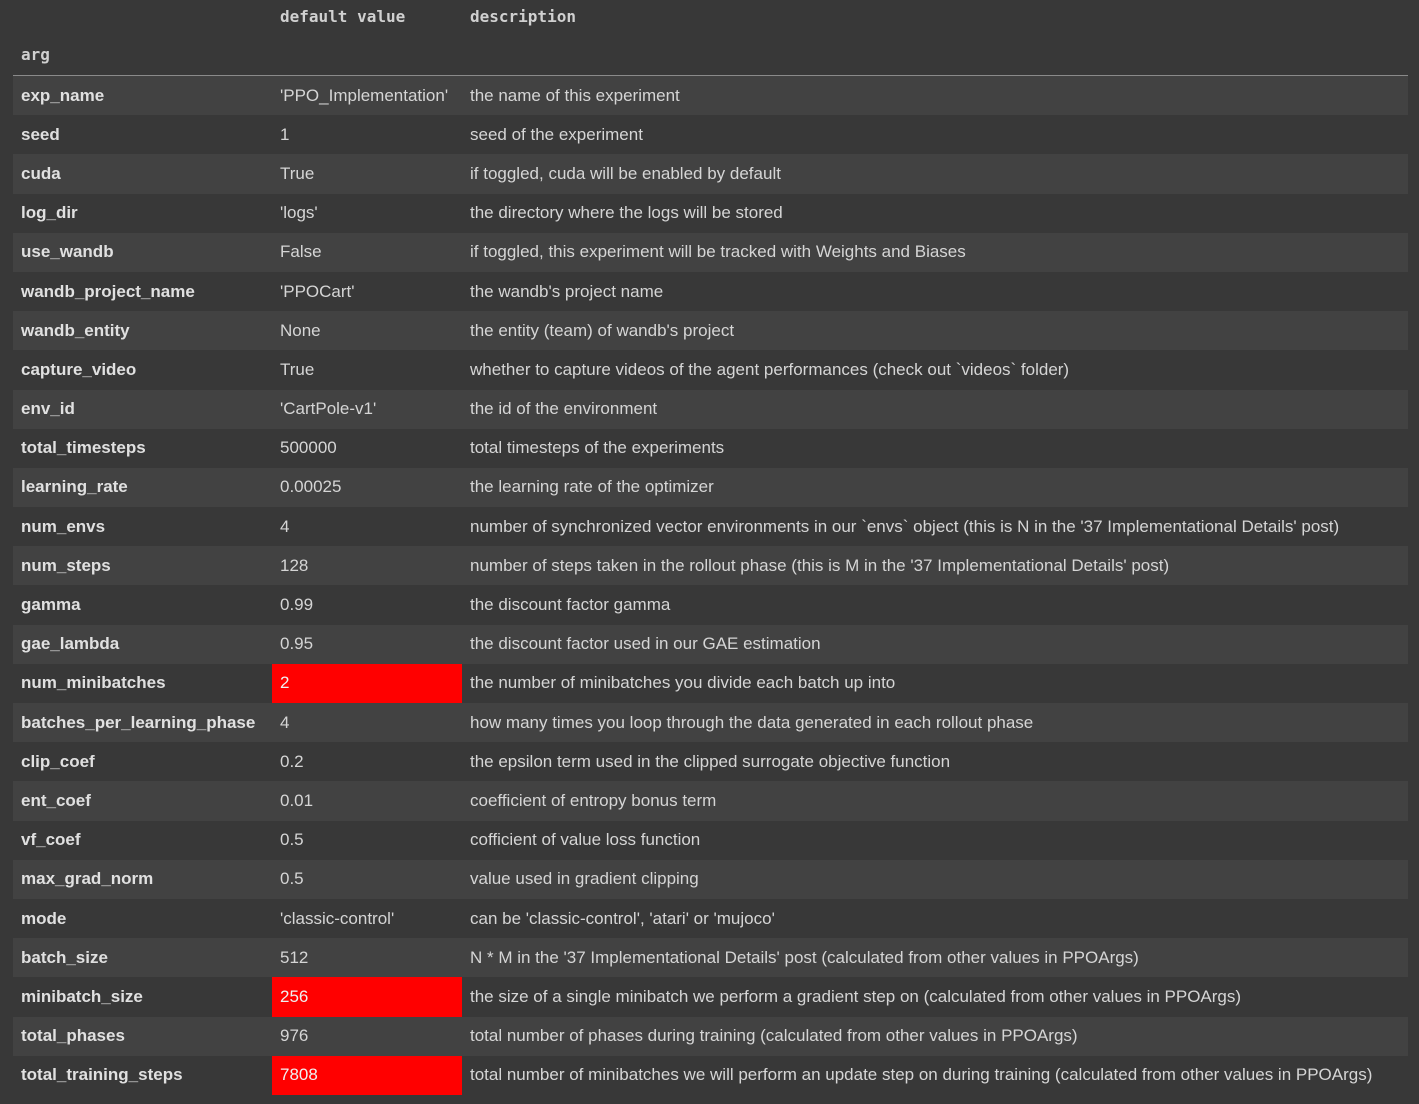  What do you see at coordinates (602, 330) in the screenshot?
I see `description-cell: the entity (team) of wandb's project` at bounding box center [602, 330].